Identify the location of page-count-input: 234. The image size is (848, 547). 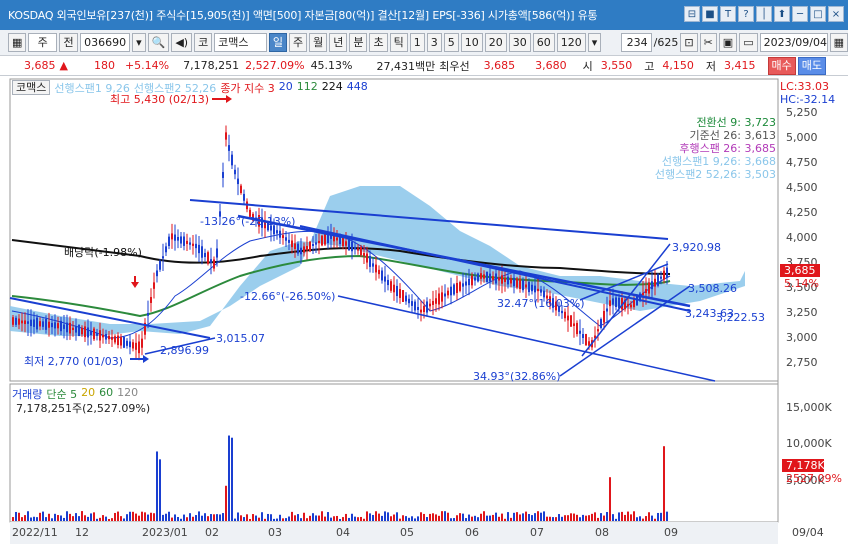
(636, 42).